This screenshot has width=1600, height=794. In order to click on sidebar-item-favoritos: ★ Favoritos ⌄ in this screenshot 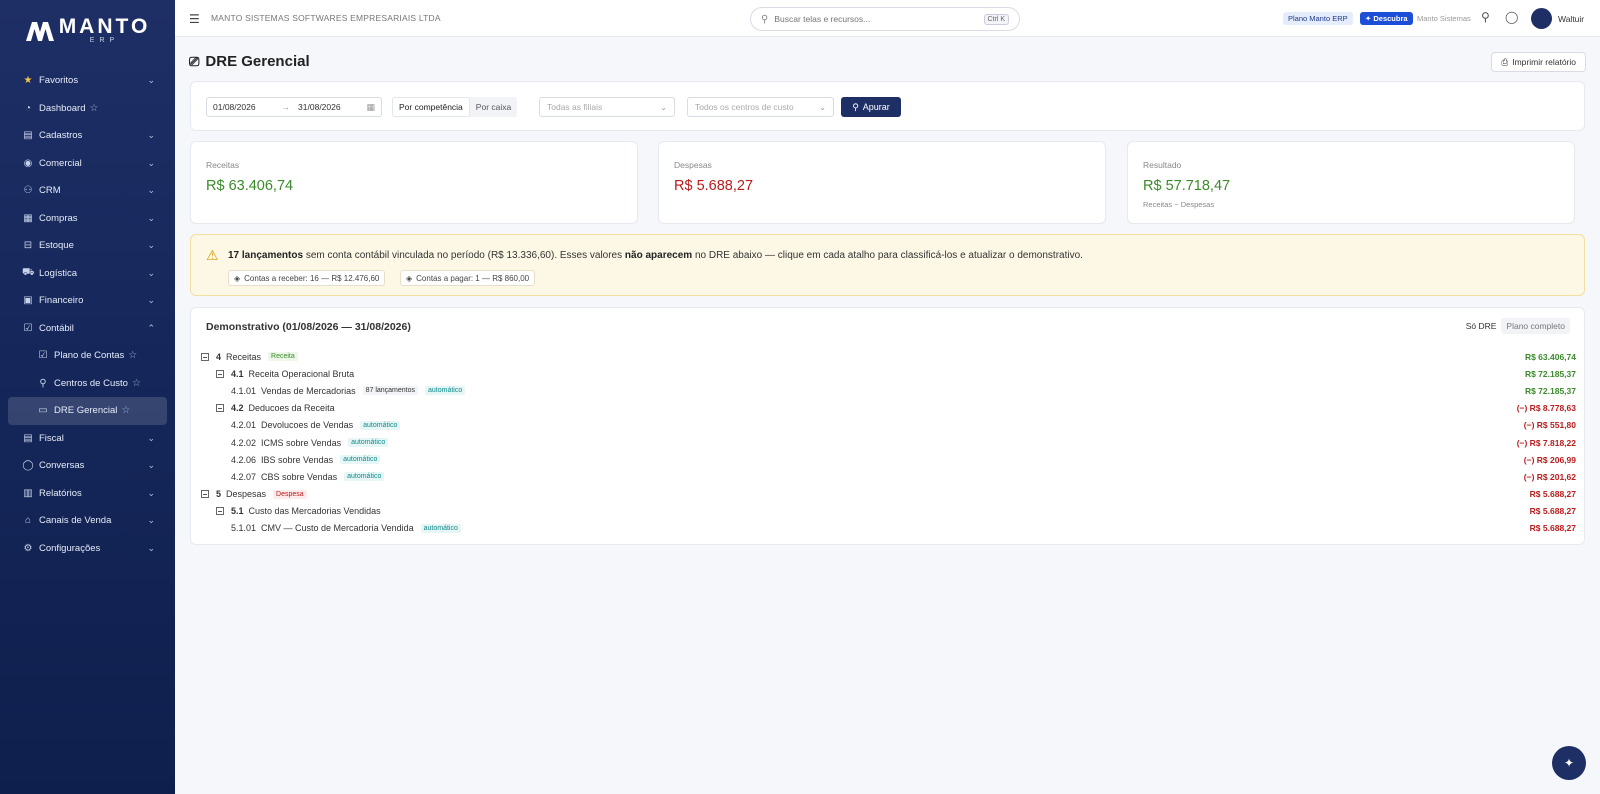, I will do `click(87, 81)`.